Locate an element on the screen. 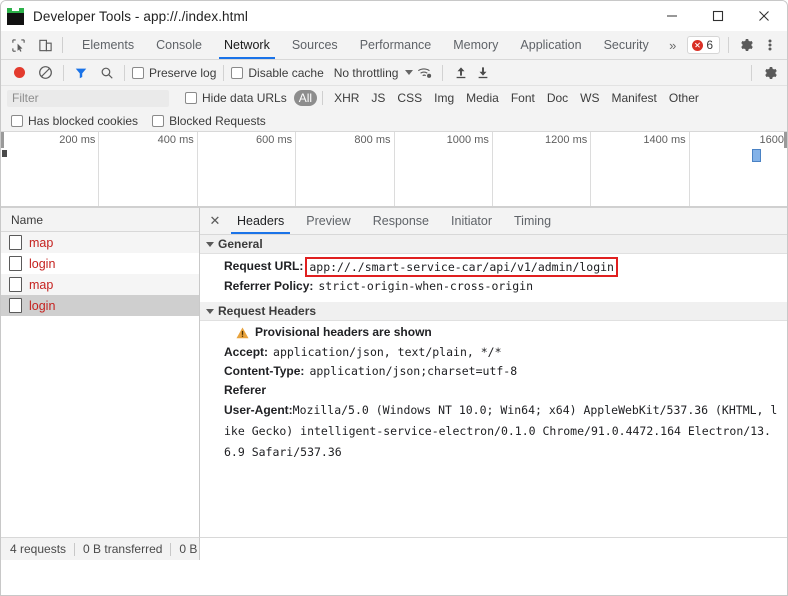 This screenshot has width=788, height=596. chip-all: All is located at coordinates (305, 98).